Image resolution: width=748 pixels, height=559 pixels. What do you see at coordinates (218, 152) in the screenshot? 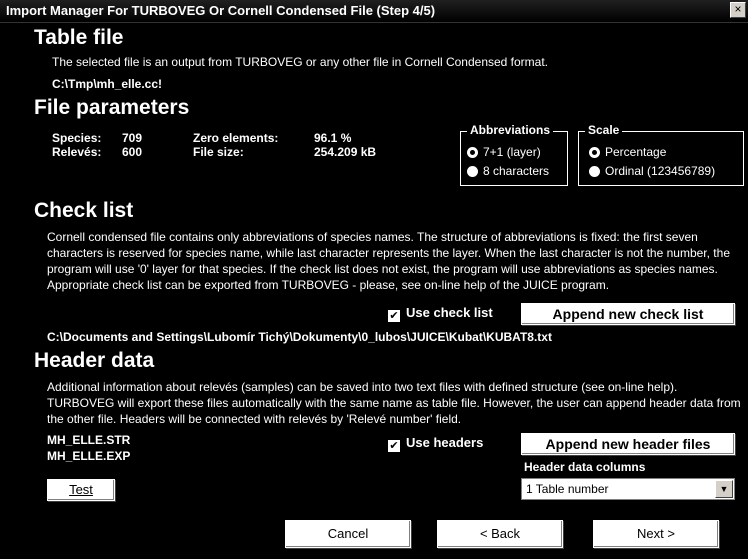
I see `file-size-label: File size:` at bounding box center [218, 152].